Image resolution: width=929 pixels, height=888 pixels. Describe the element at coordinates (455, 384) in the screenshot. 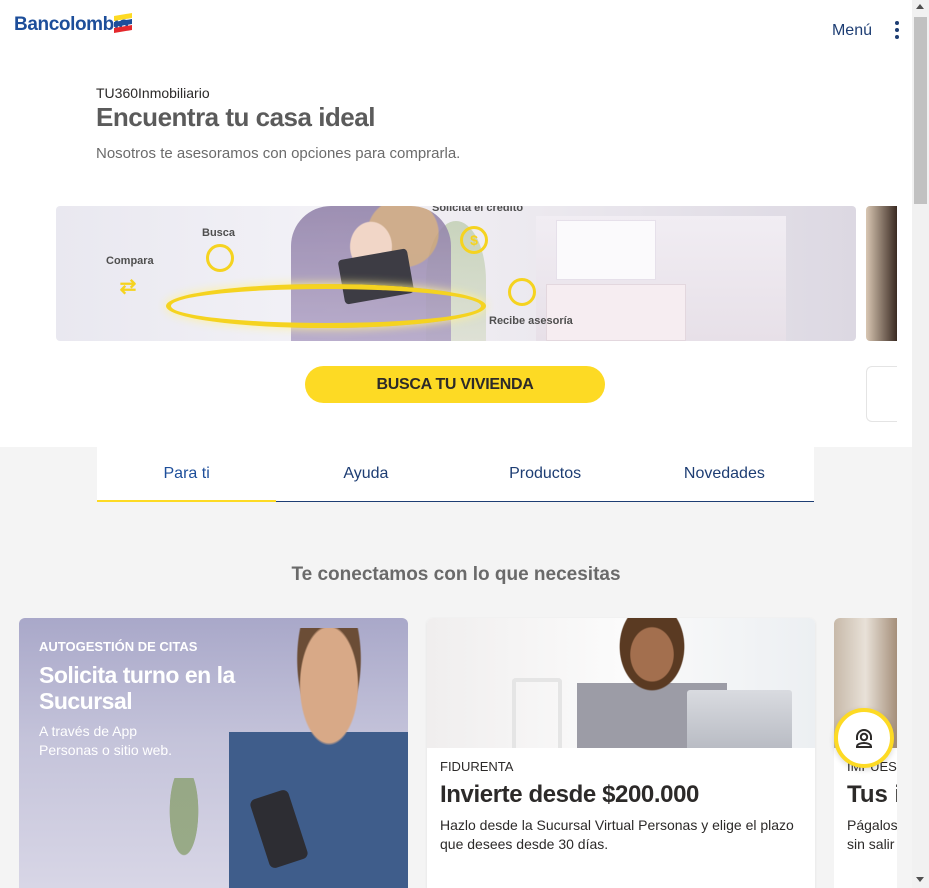

I see `busca-tu-vivienda-button: BUSCA TU VIVIENDA` at that location.